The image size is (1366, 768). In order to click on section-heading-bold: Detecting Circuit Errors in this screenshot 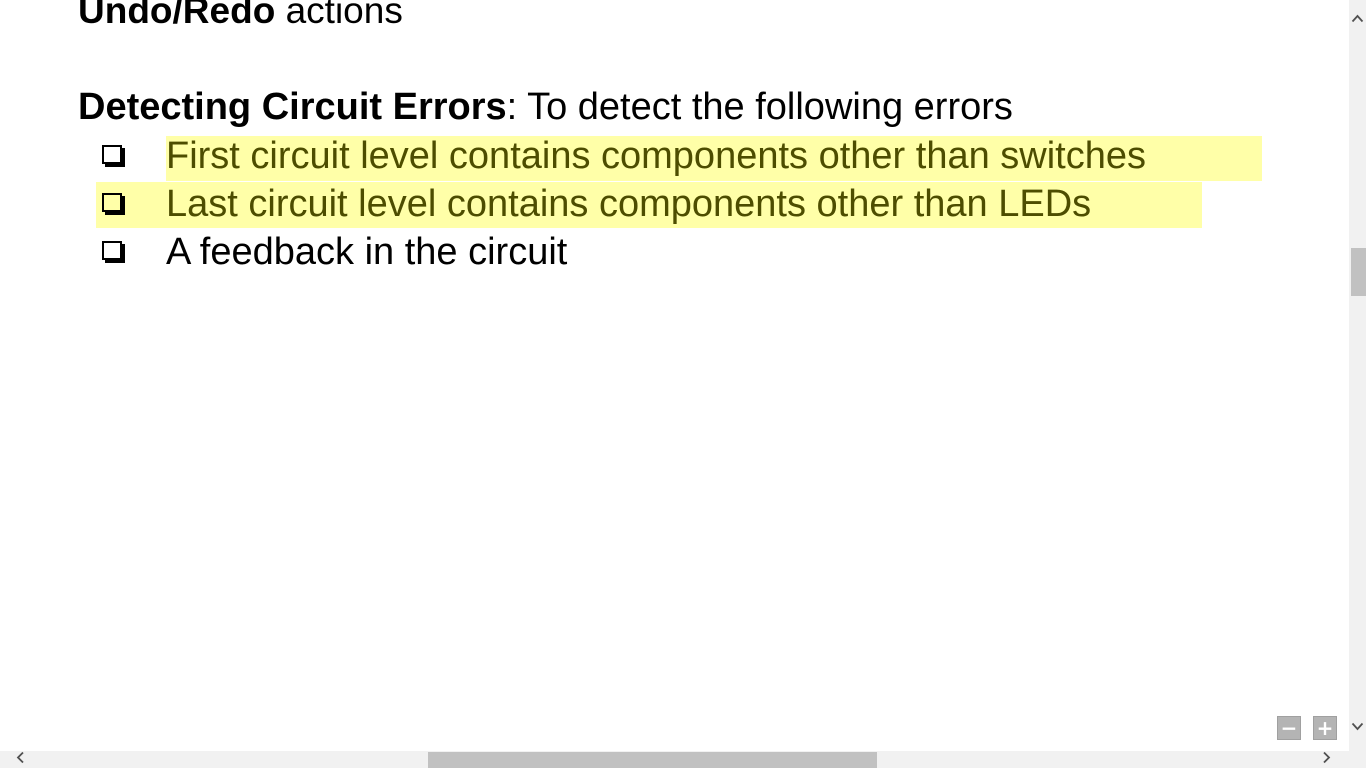, I will do `click(292, 107)`.